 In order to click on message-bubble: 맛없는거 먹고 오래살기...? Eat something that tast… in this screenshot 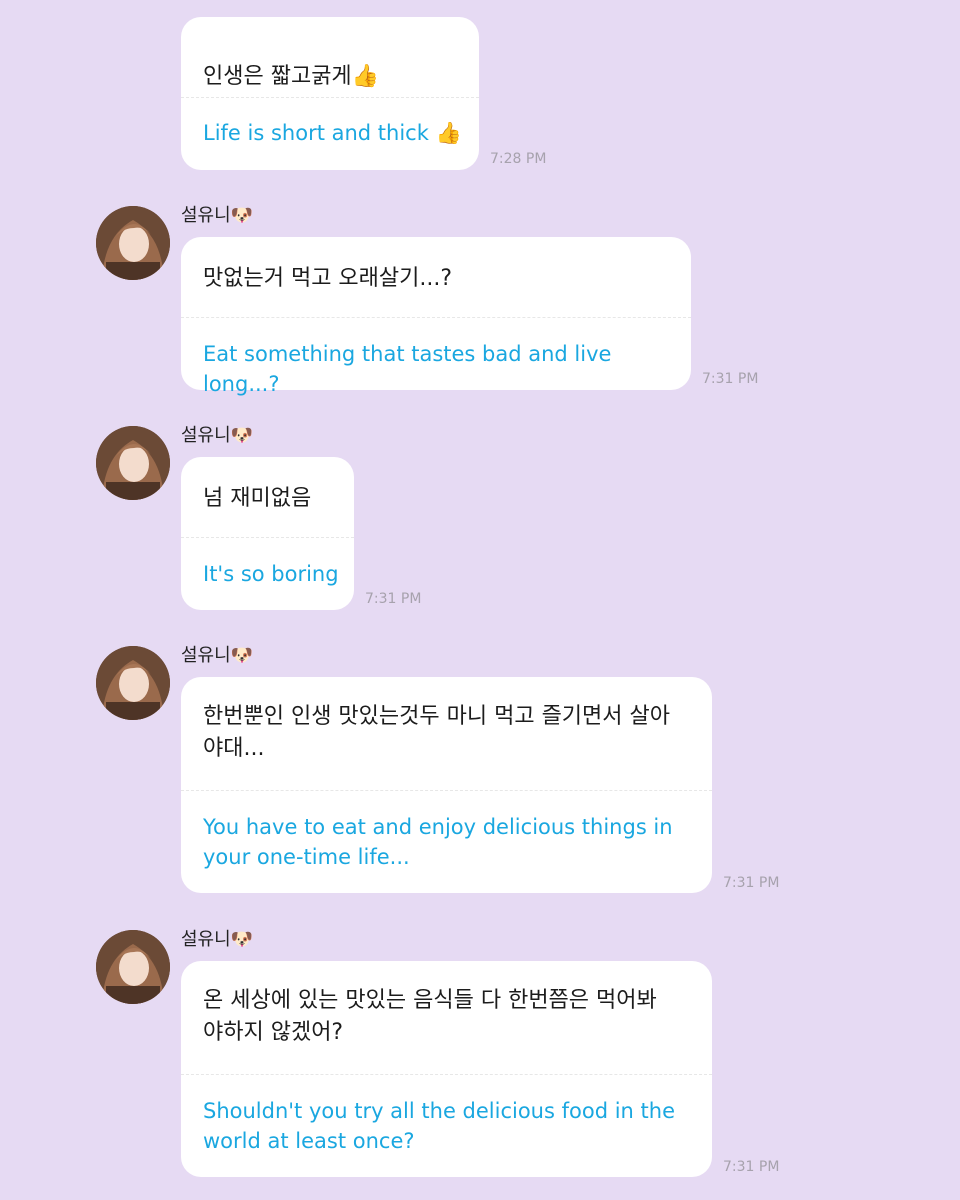, I will do `click(436, 316)`.